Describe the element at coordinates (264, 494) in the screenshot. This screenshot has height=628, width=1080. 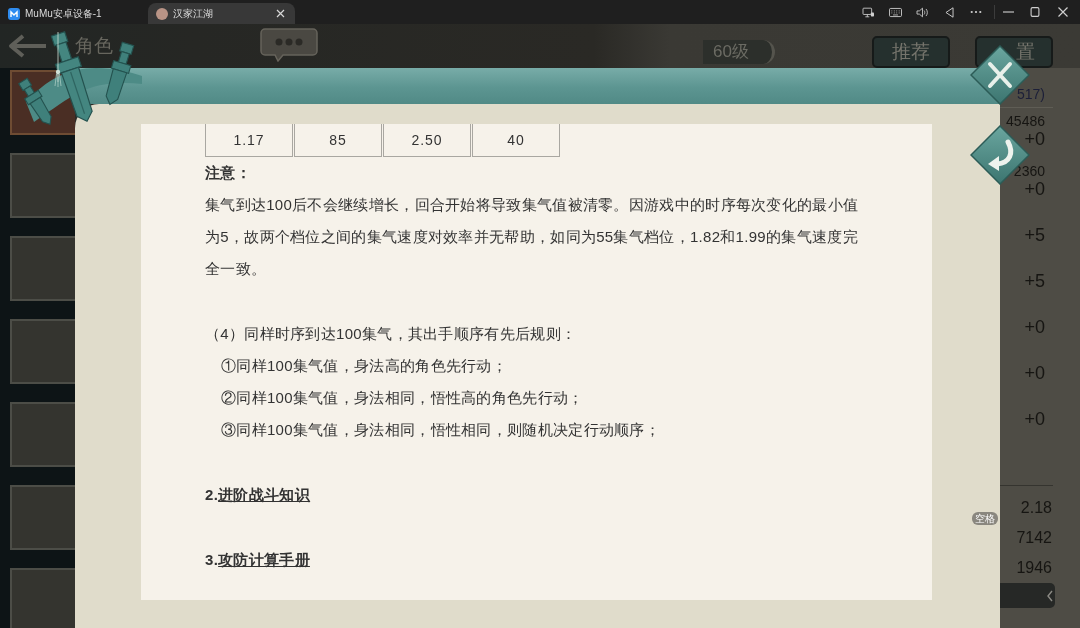
I see `section-link: 进阶战斗知识` at that location.